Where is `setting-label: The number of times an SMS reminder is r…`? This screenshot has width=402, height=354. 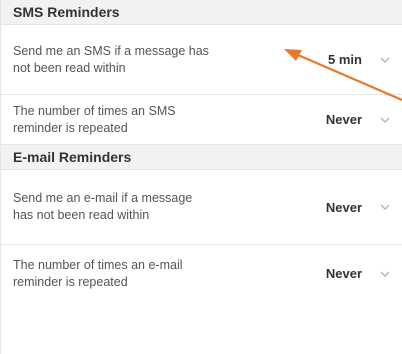 setting-label: The number of times an SMS reminder is r… is located at coordinates (94, 119).